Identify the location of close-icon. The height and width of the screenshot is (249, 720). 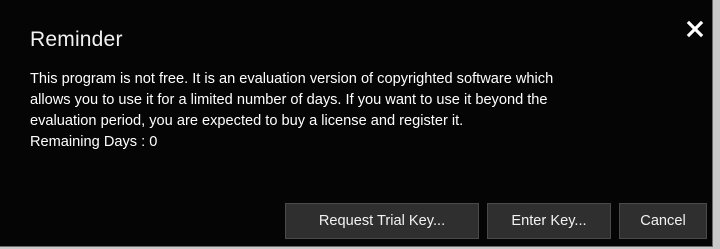
(695, 29).